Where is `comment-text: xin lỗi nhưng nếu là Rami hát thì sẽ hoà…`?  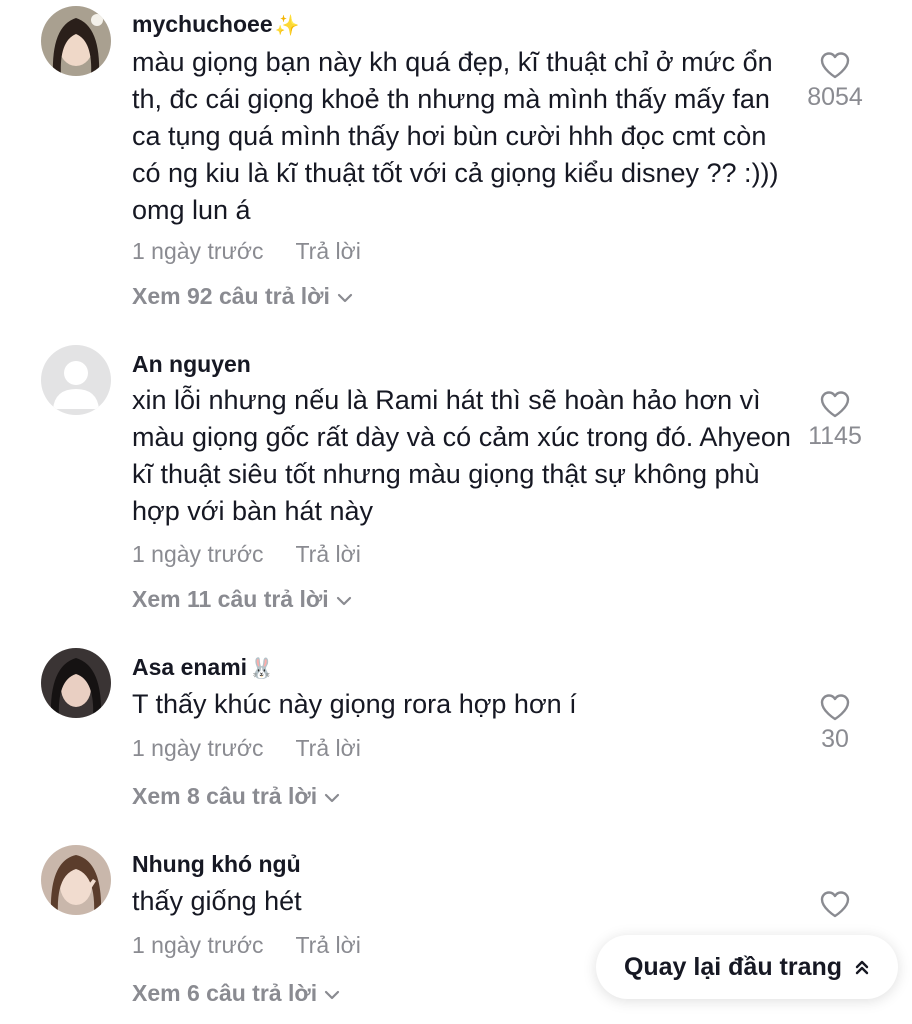 comment-text: xin lỗi nhưng nếu là Rami hát thì sẽ hoà… is located at coordinates (461, 455).